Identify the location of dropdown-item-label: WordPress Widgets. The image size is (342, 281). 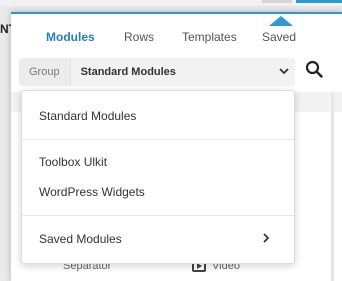
(92, 192).